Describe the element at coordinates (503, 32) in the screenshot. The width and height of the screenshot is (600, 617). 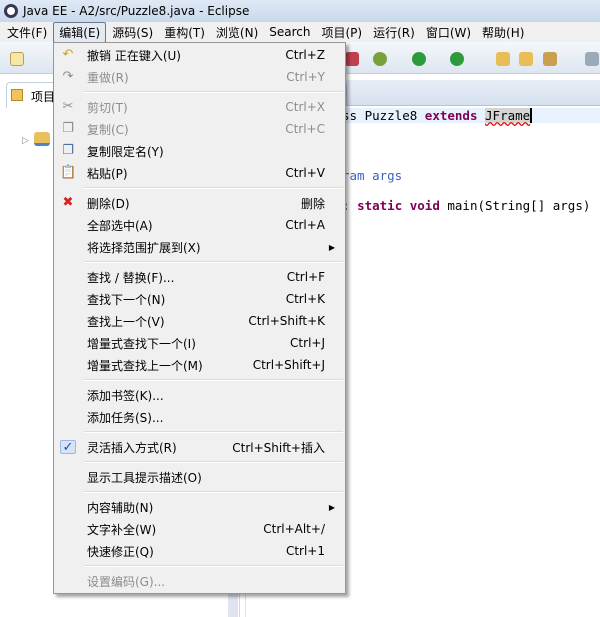
I see `menu-9: 帮助(H)` at that location.